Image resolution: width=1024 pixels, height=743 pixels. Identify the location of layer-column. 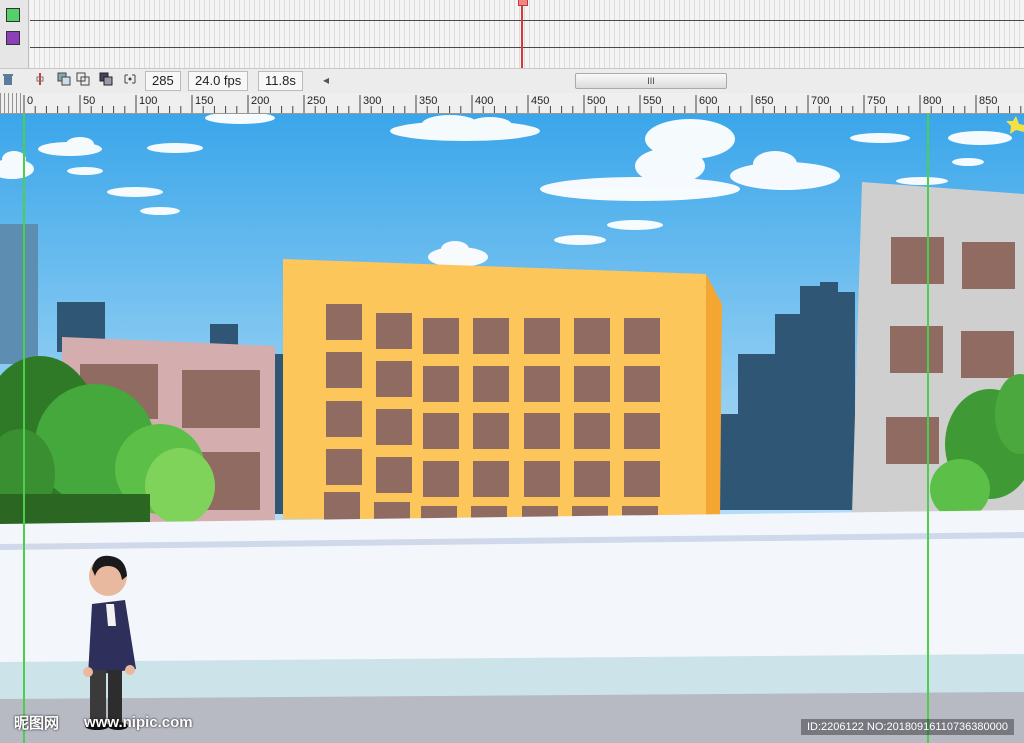
(14, 34).